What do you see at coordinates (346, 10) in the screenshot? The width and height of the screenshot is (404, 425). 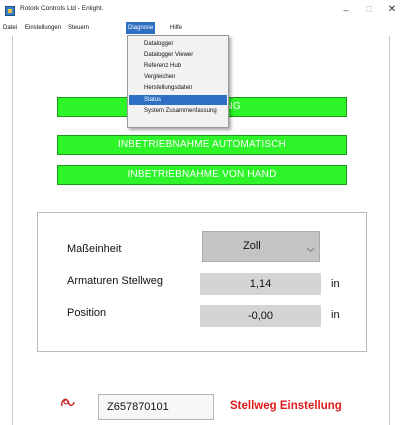 I see `minimize-button: –` at bounding box center [346, 10].